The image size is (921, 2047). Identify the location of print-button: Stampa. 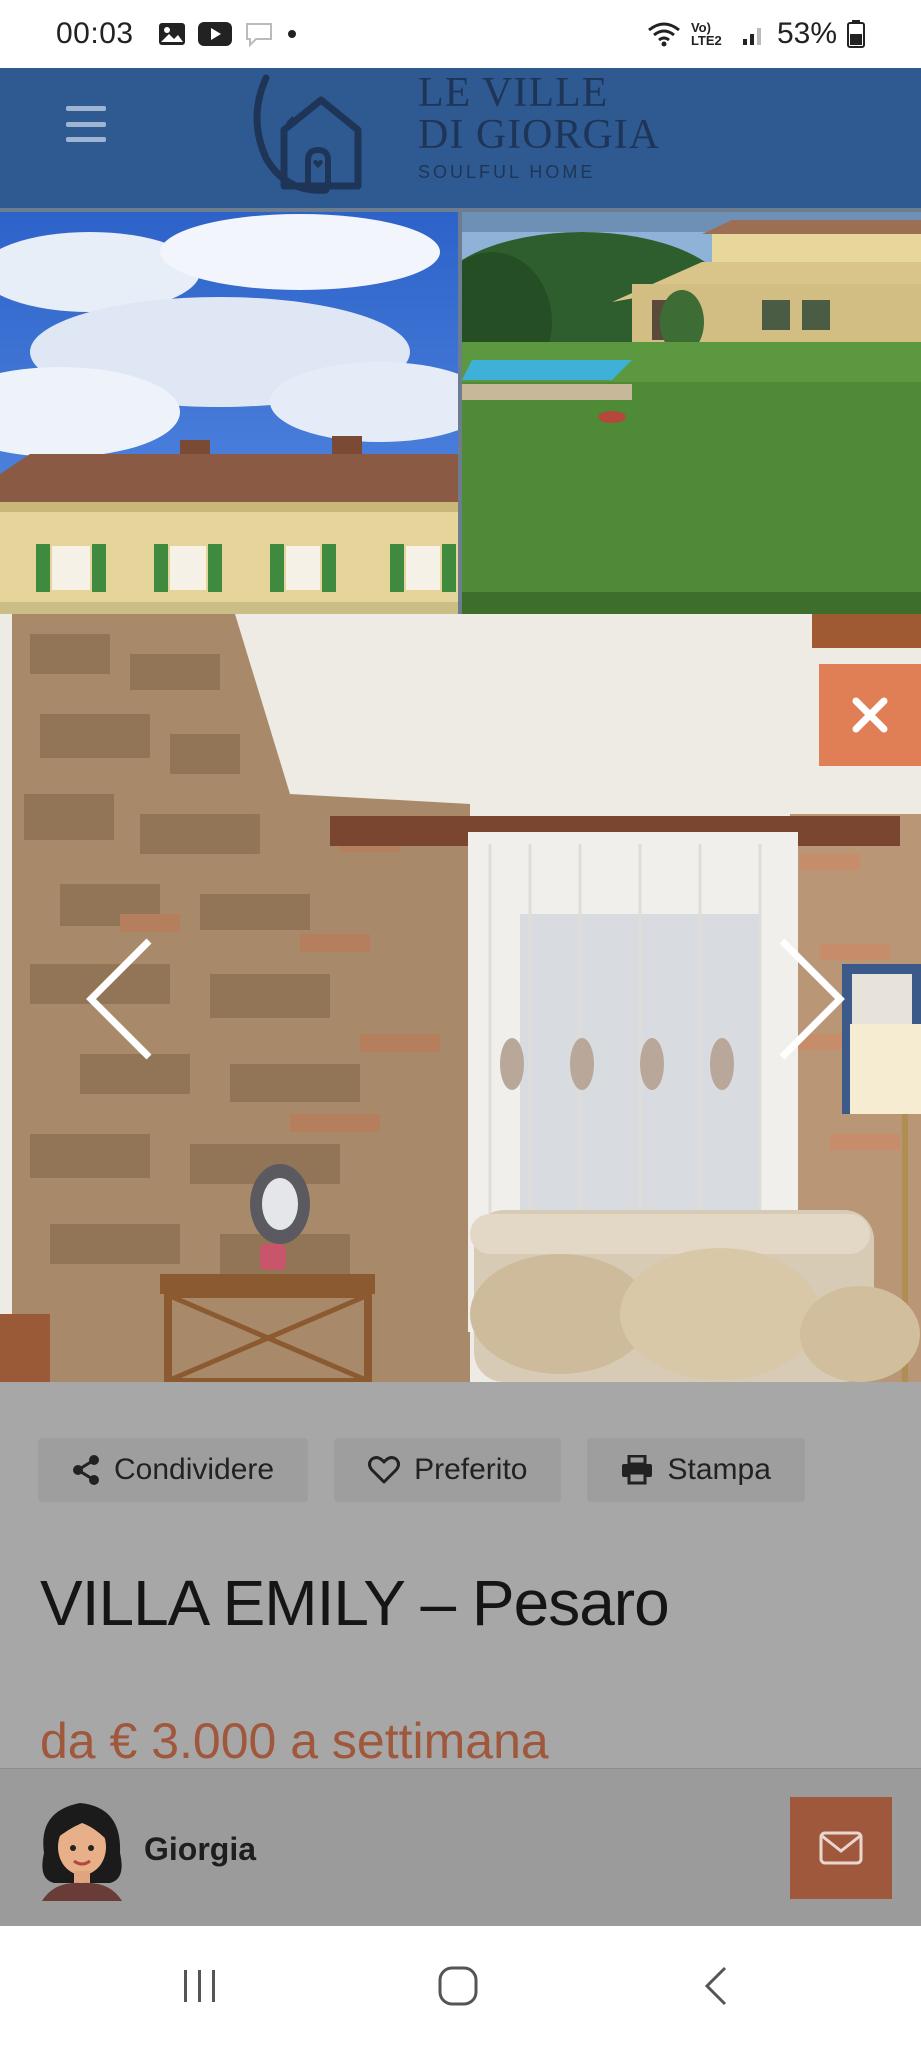
(696, 1470).